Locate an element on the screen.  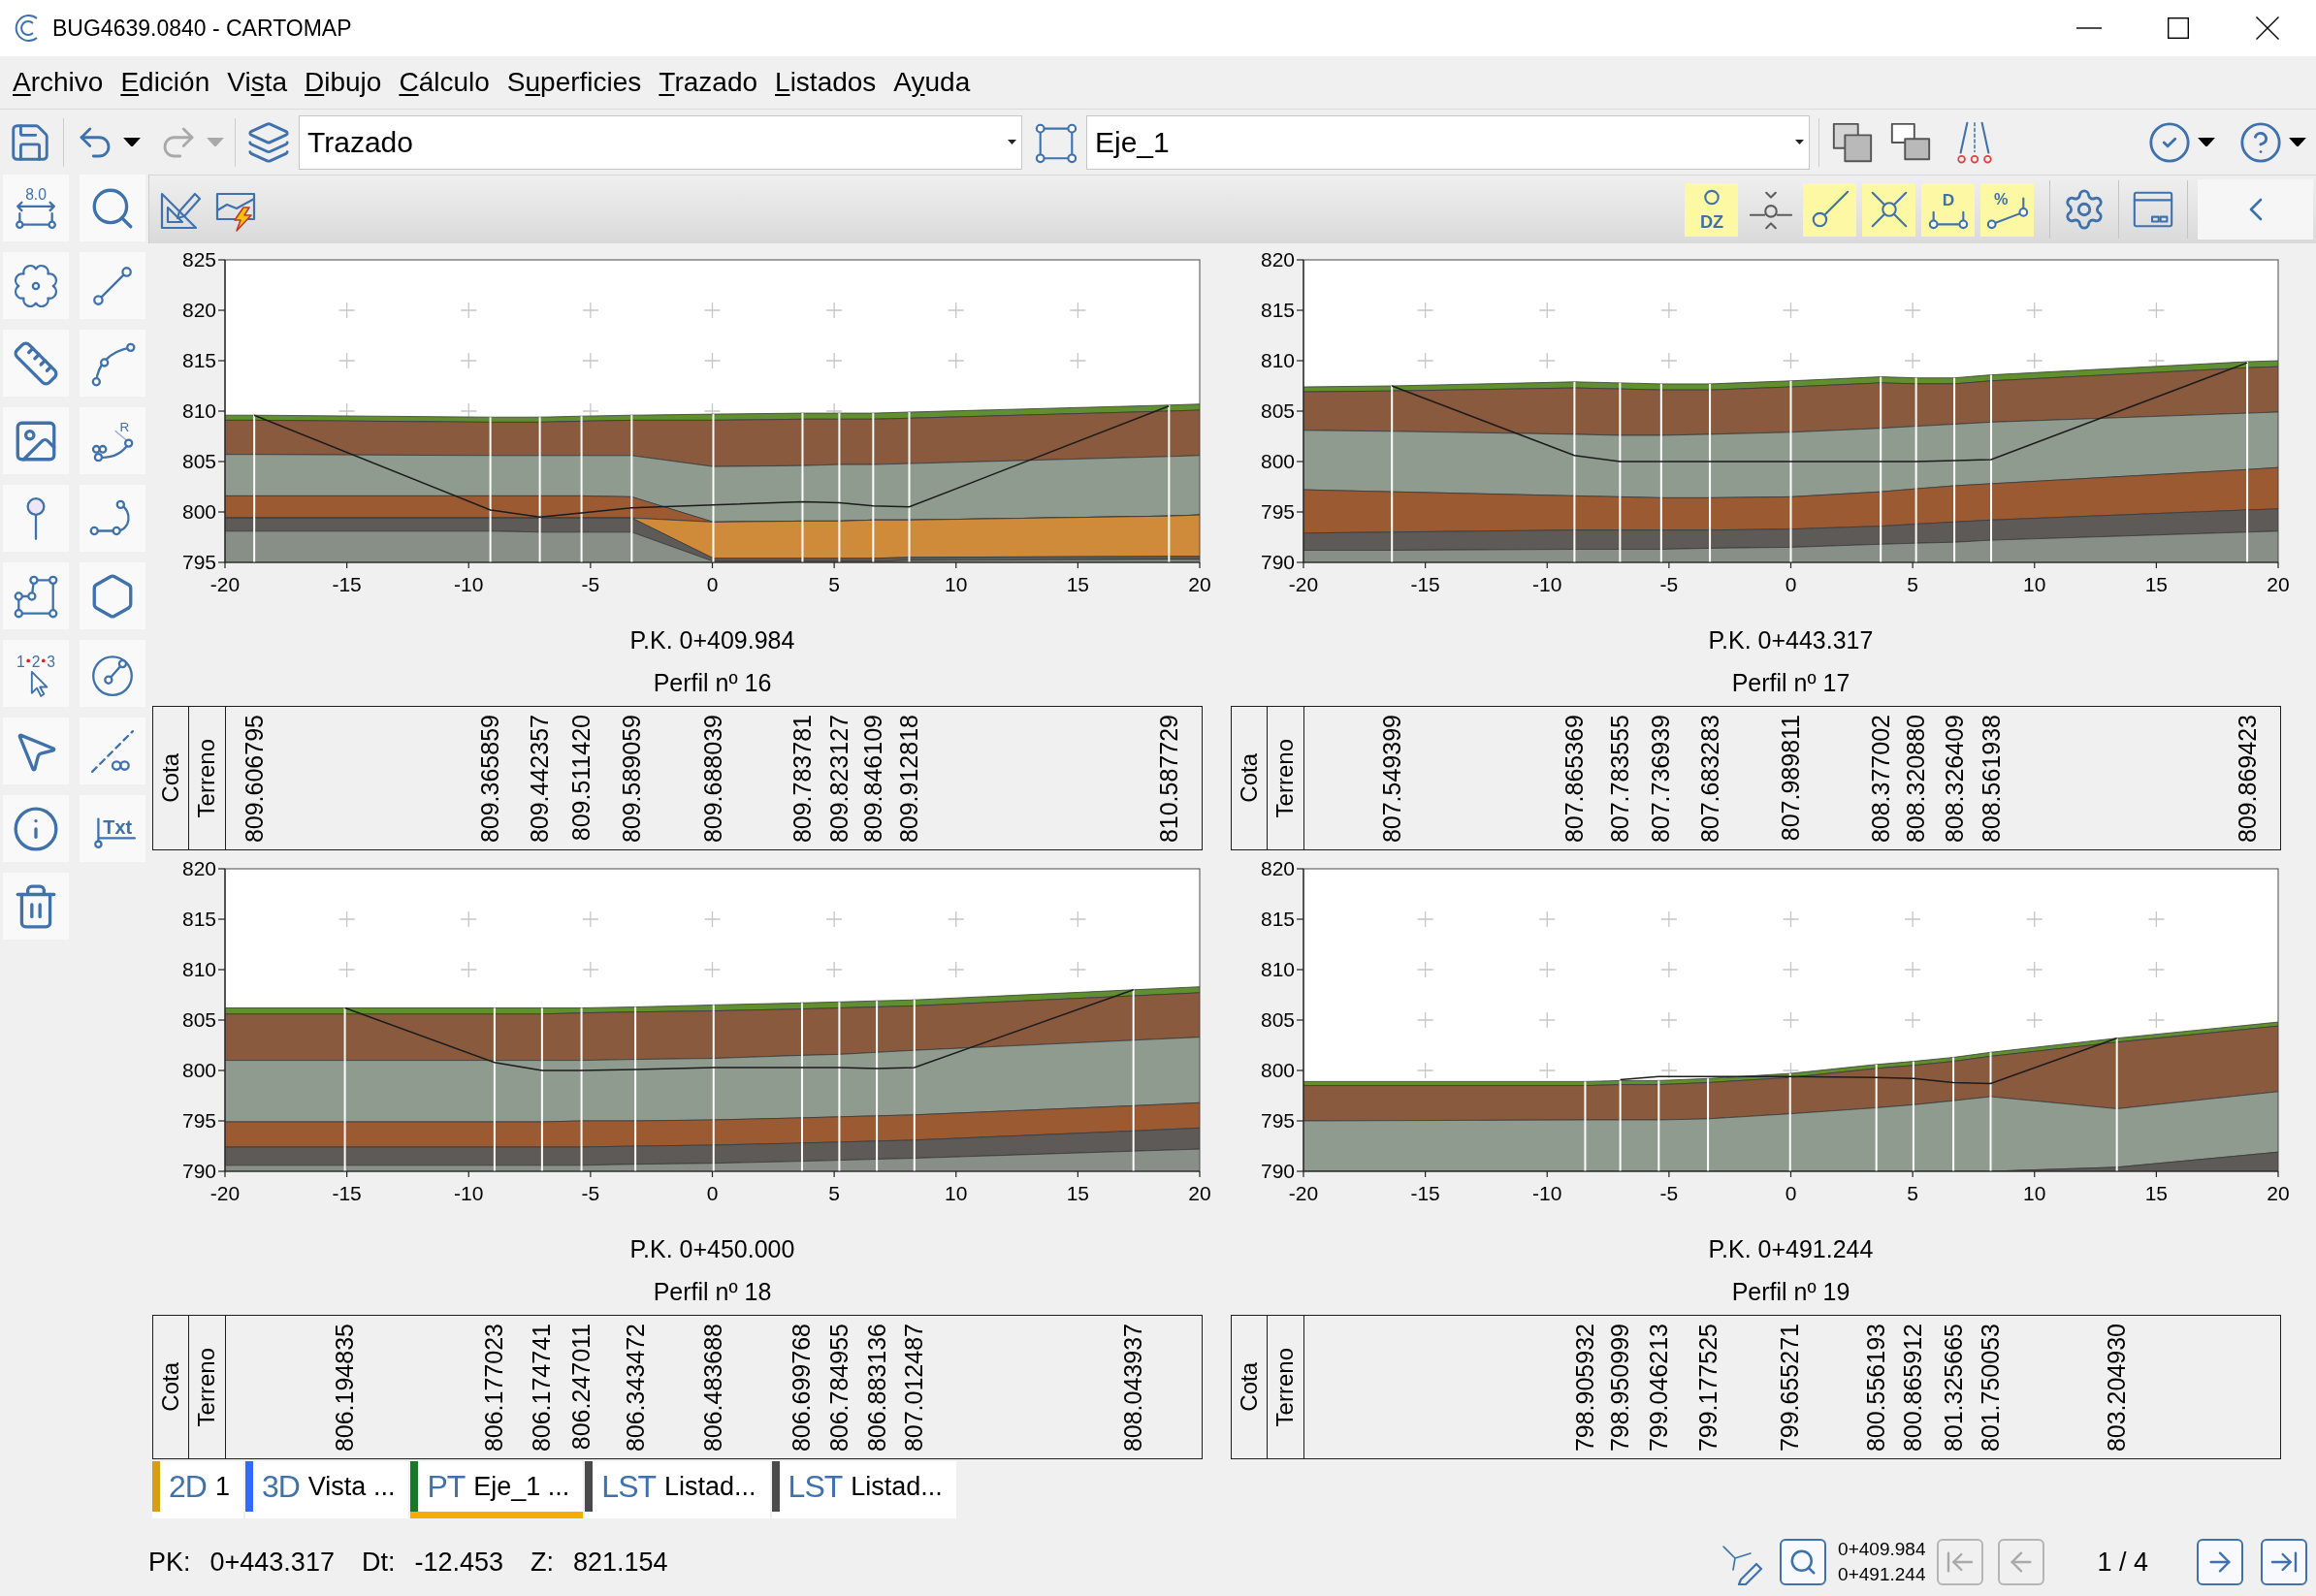
table-value: 806.699768 is located at coordinates (801, 1388).